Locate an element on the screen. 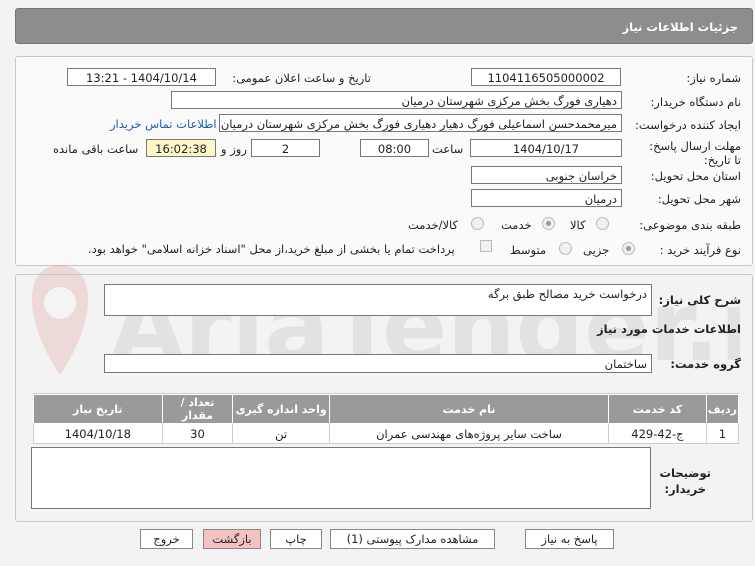  buyer-notes-label: توضیحات خریدار: is located at coordinates (686, 481).